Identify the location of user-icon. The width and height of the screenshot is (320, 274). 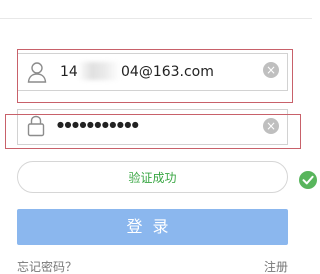
(37, 72).